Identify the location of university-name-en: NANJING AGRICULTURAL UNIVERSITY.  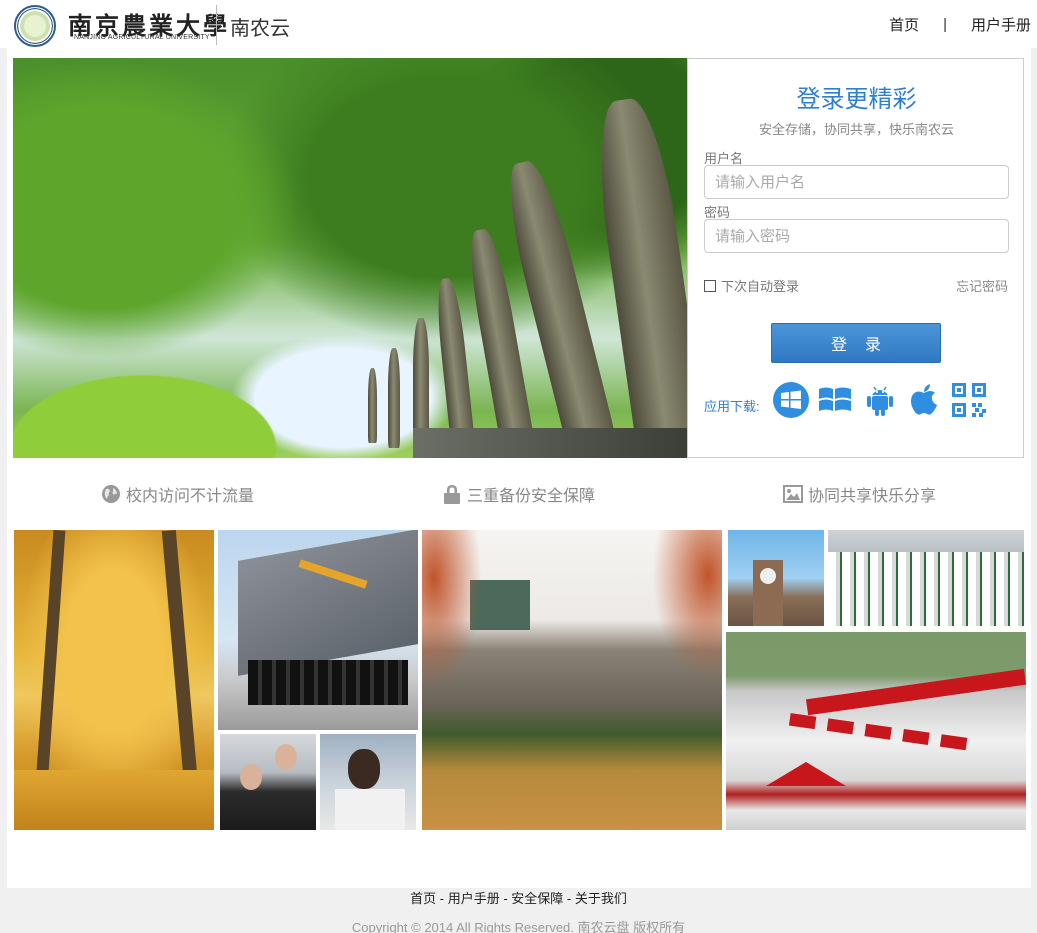
(142, 37).